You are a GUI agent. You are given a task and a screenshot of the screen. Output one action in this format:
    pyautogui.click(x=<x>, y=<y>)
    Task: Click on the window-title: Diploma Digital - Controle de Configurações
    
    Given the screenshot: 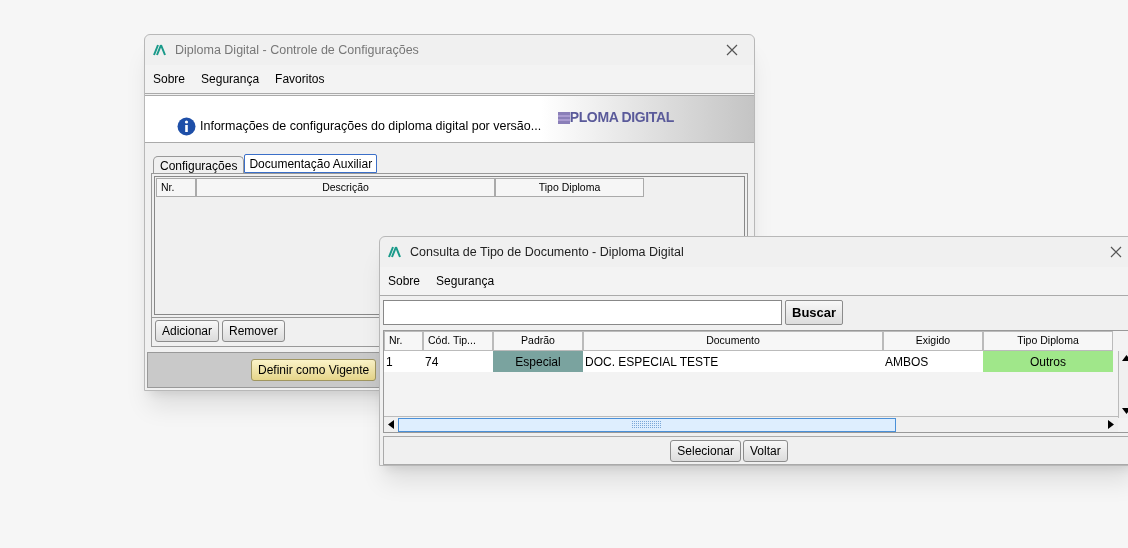 What is the action you would take?
    pyautogui.click(x=297, y=50)
    